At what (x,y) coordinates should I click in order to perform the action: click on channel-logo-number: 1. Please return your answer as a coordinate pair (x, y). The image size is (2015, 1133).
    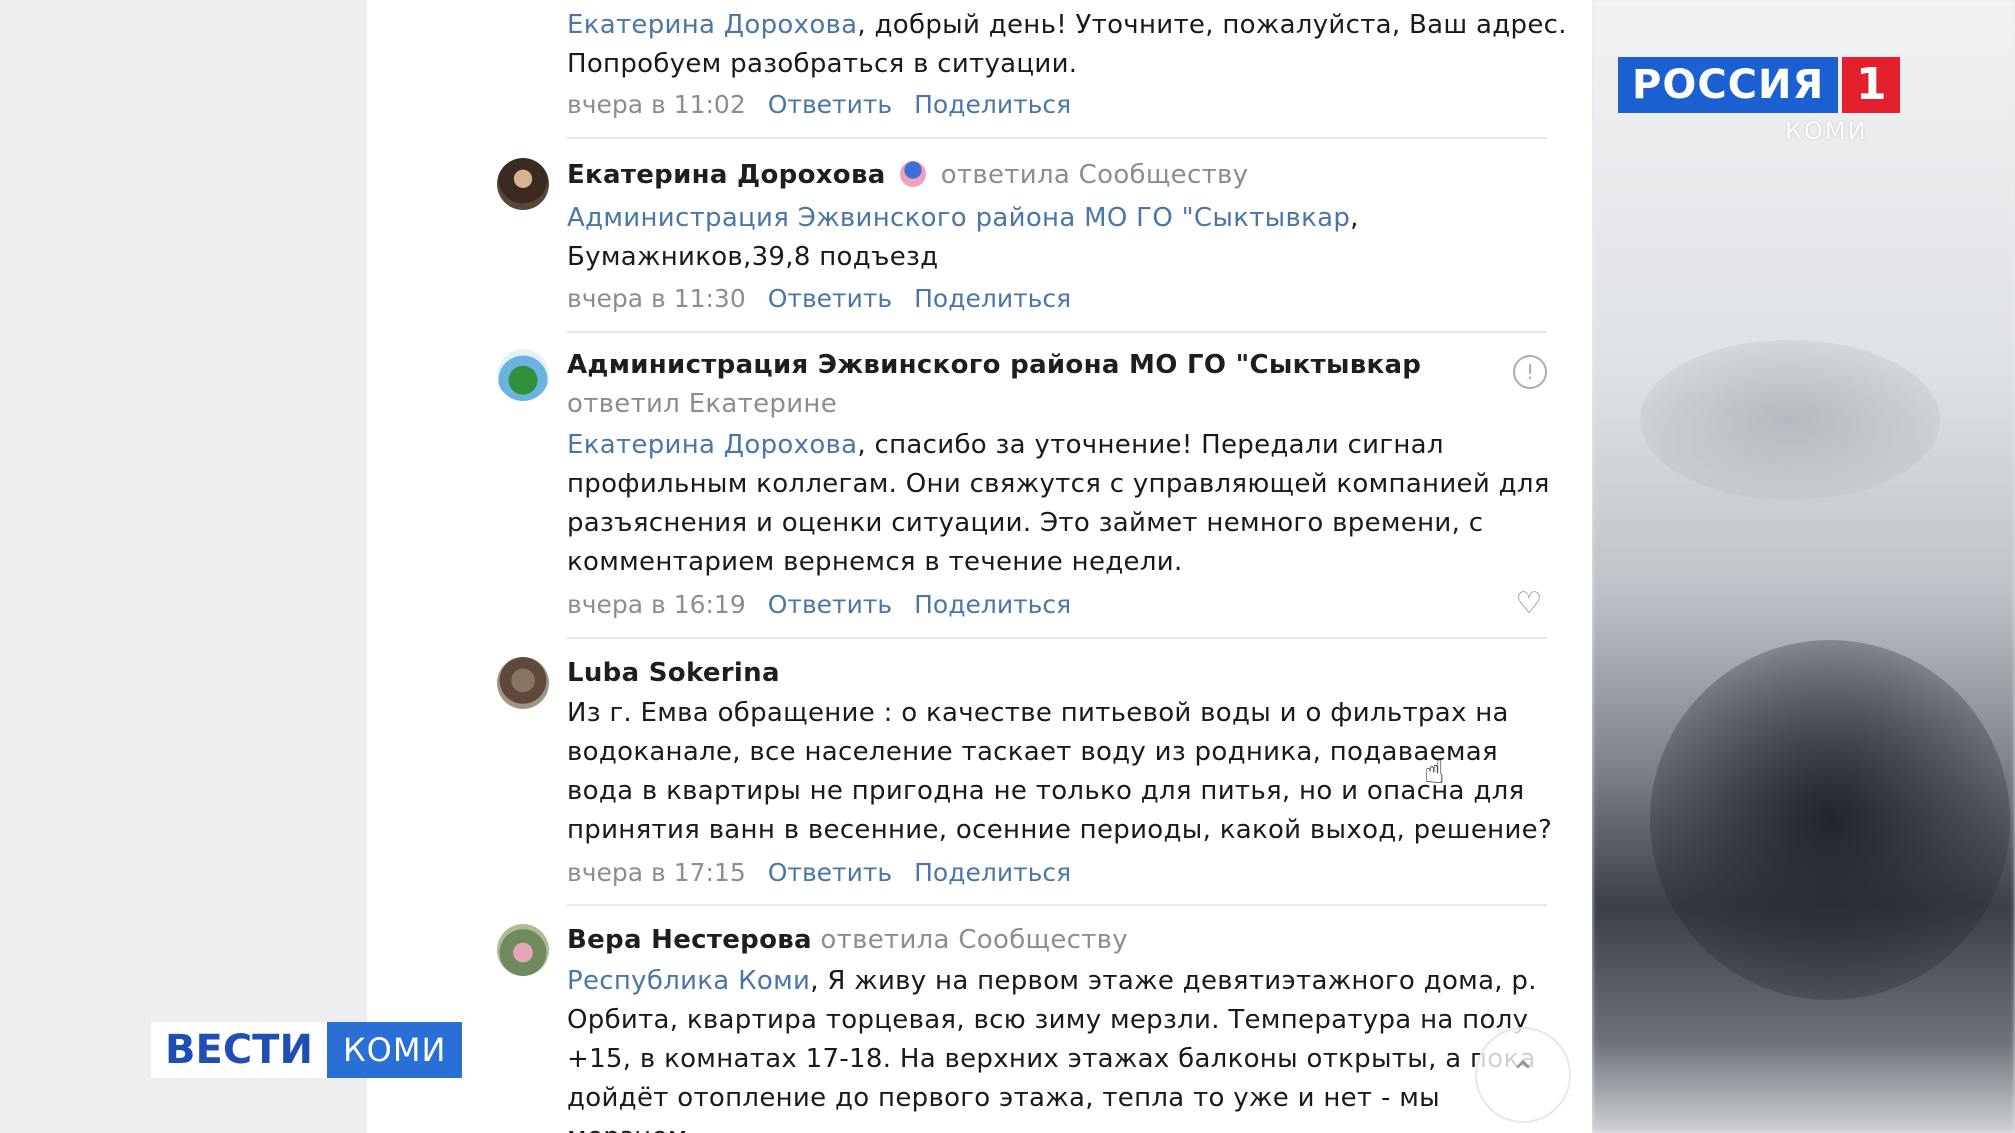
    Looking at the image, I should click on (1871, 85).